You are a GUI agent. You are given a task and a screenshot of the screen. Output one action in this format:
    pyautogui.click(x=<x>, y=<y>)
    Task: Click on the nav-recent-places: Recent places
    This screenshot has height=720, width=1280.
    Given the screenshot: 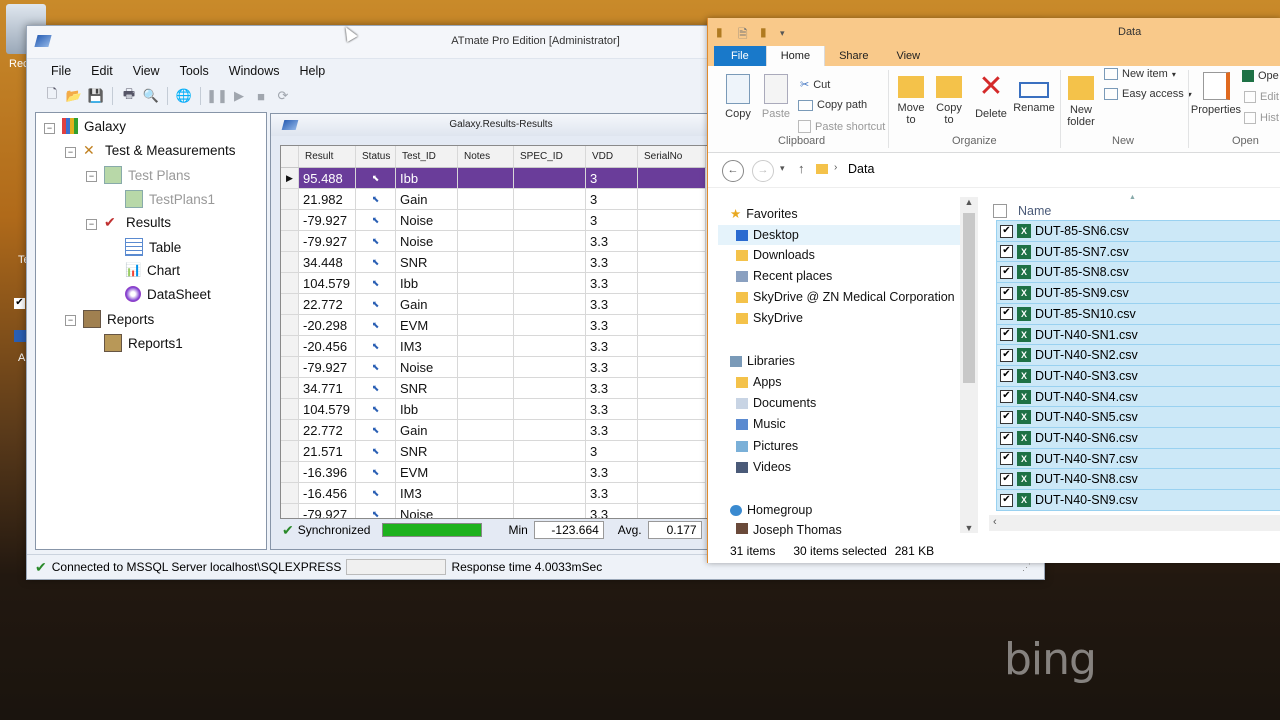 What is the action you would take?
    pyautogui.click(x=784, y=276)
    